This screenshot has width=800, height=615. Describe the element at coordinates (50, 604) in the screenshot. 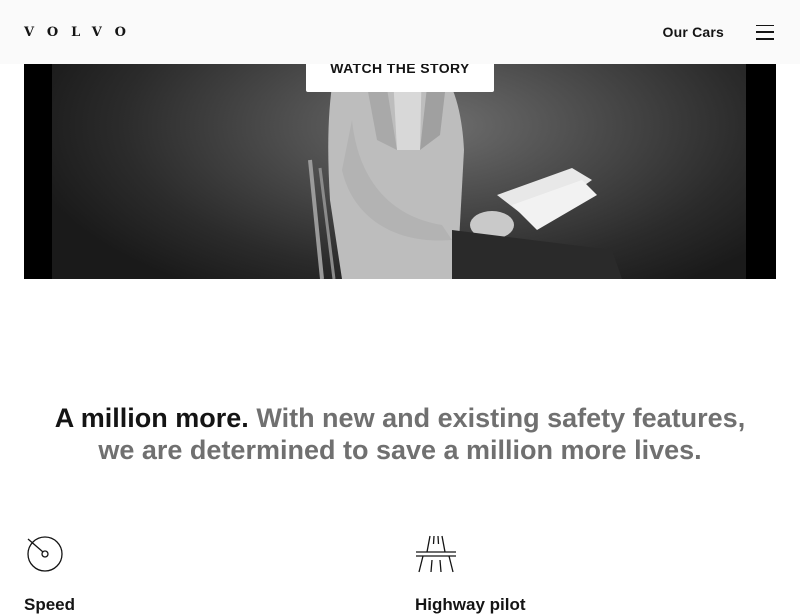

I see `feature-title: Speed` at that location.